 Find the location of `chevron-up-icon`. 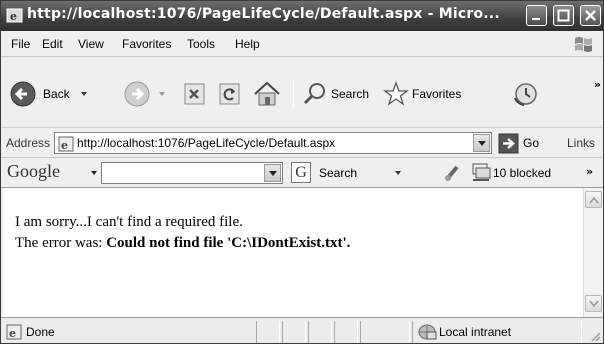

chevron-up-icon is located at coordinates (594, 200).